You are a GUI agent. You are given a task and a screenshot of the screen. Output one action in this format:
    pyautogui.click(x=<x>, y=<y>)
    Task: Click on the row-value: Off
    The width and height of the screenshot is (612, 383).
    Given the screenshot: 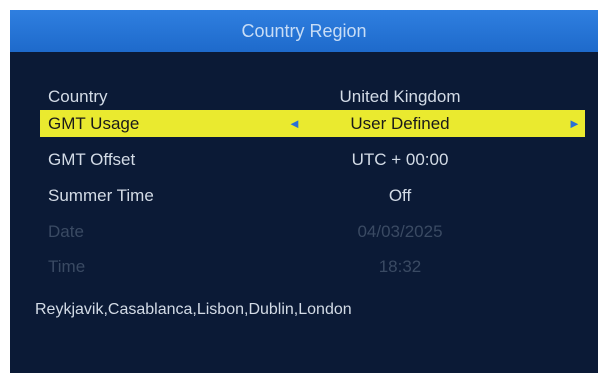 What is the action you would take?
    pyautogui.click(x=400, y=195)
    